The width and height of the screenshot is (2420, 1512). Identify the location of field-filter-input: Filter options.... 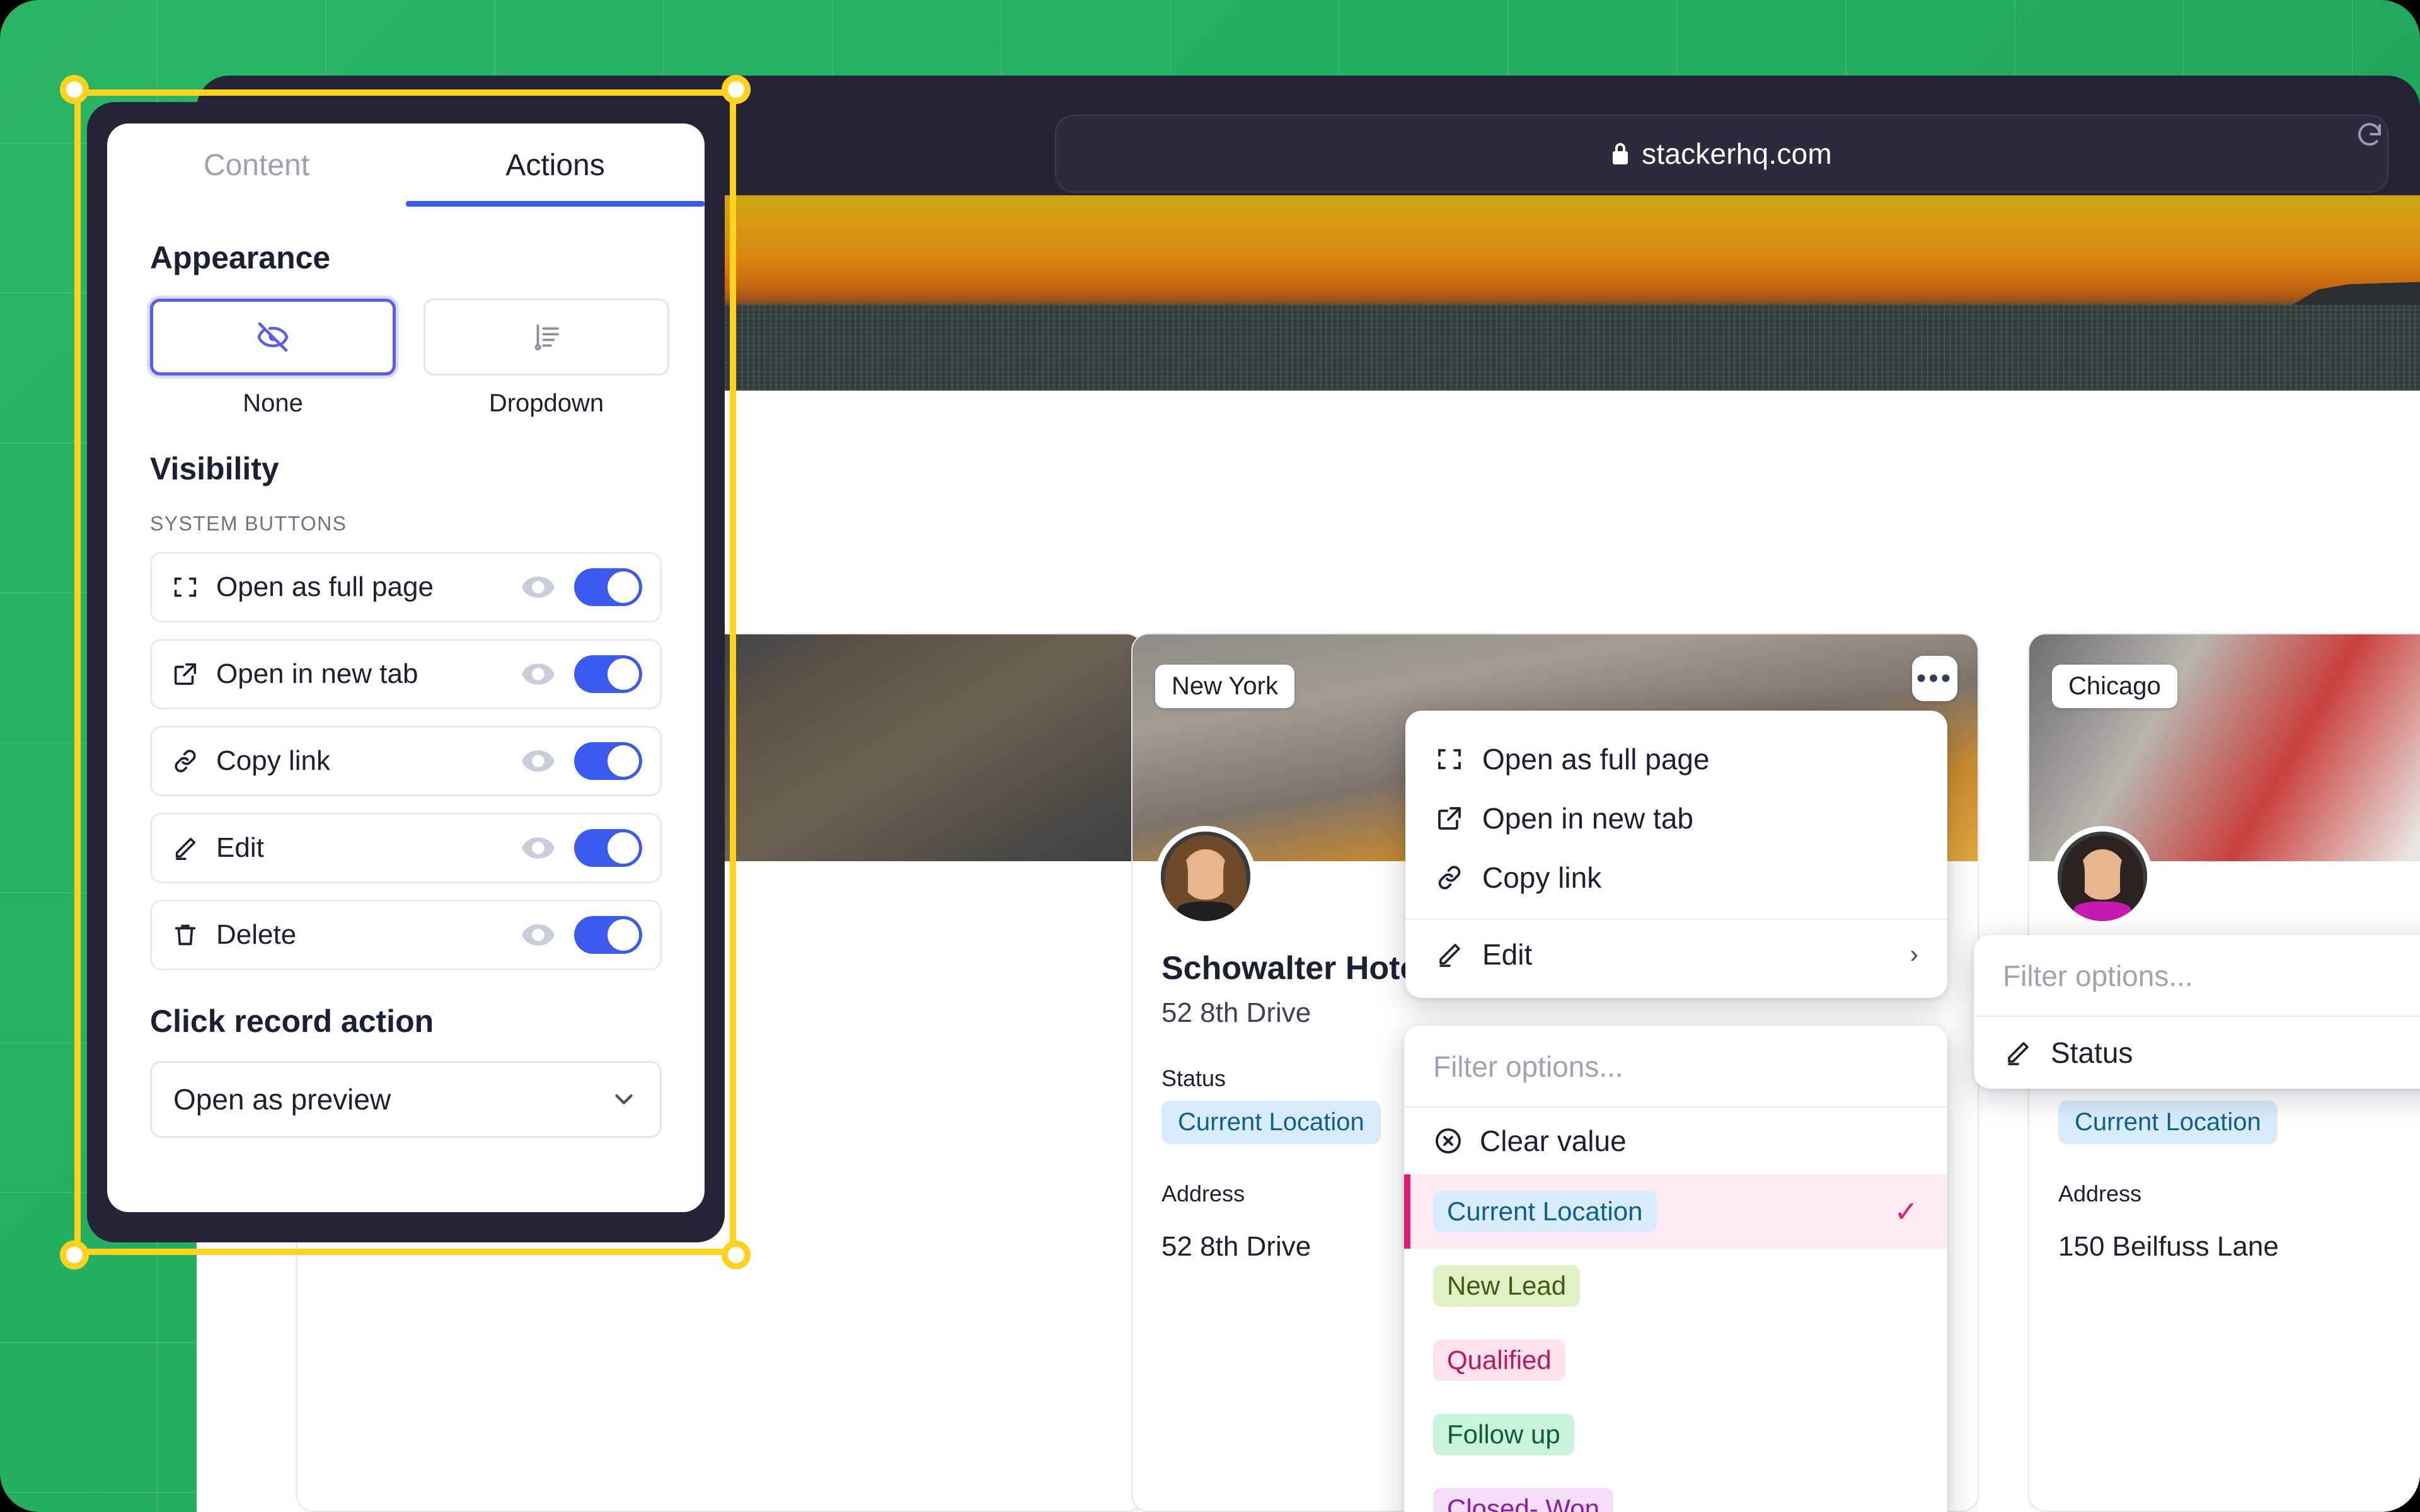
(2197, 976).